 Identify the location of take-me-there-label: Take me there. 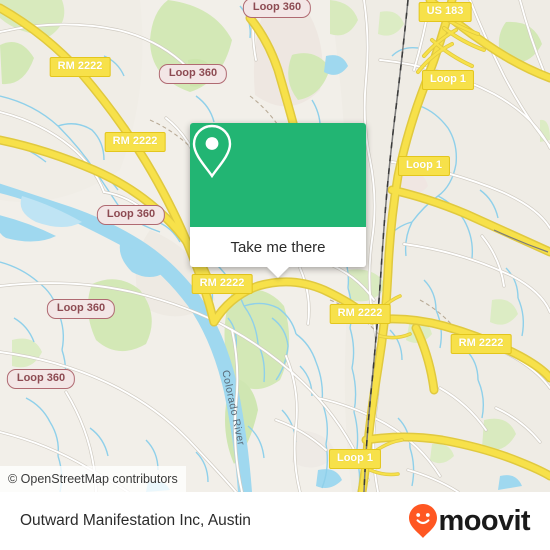
(278, 247).